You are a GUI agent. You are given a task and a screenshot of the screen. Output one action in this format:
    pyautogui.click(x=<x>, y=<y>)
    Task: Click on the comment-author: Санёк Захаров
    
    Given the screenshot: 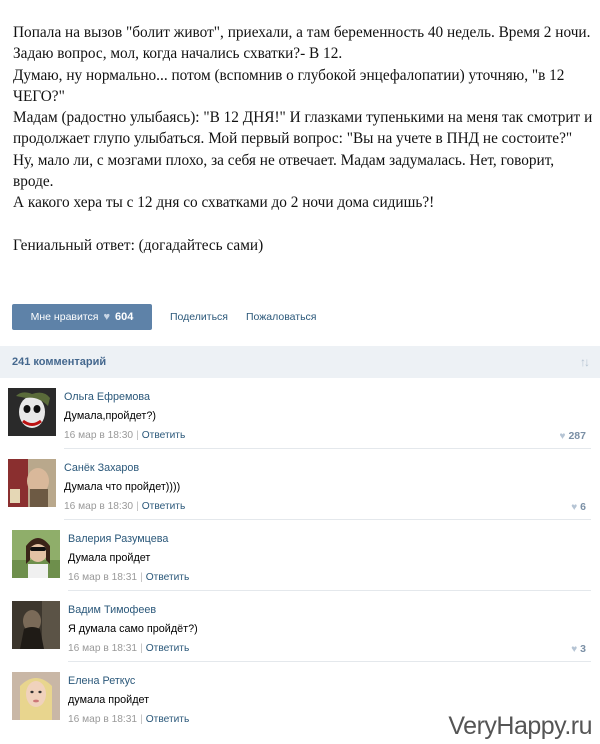 What is the action you would take?
    pyautogui.click(x=101, y=468)
    